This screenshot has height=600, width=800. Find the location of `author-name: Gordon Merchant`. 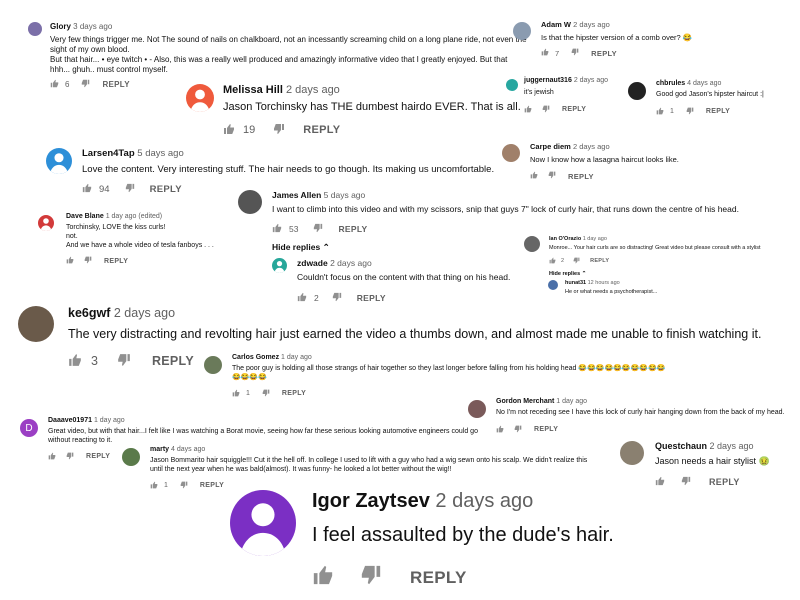

author-name: Gordon Merchant is located at coordinates (525, 401).